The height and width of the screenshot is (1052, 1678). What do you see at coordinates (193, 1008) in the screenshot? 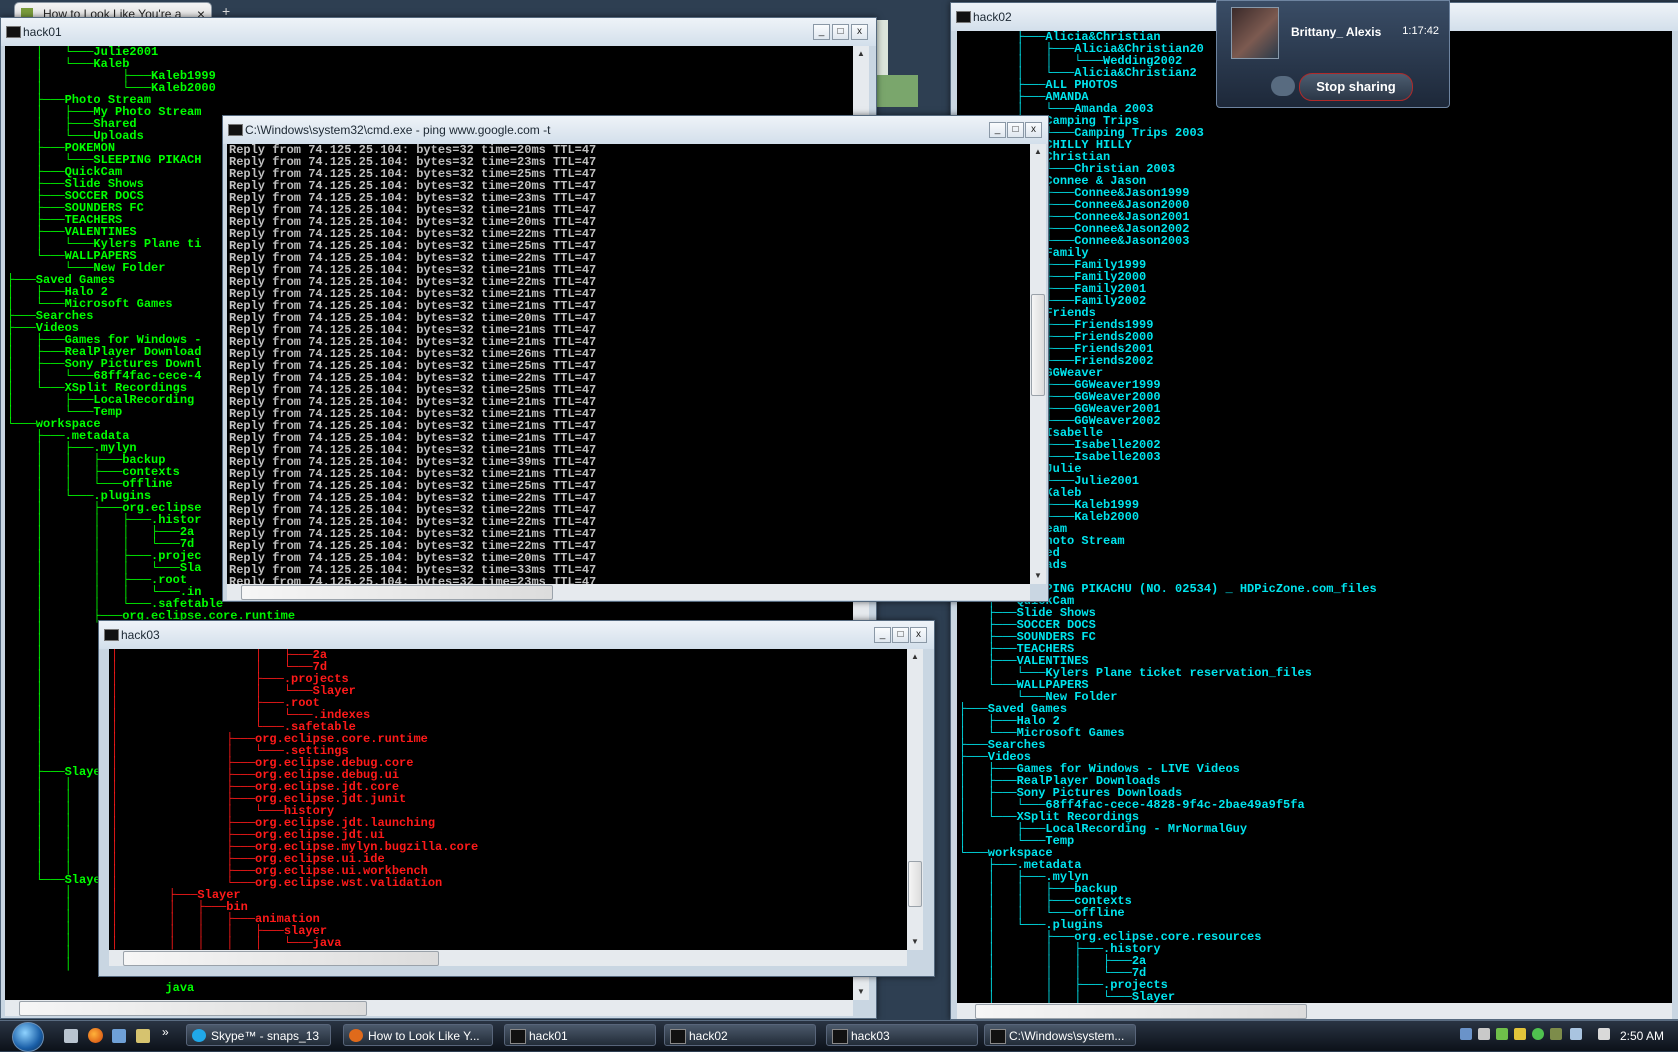
I see `hack01-hscroll-thumb` at bounding box center [193, 1008].